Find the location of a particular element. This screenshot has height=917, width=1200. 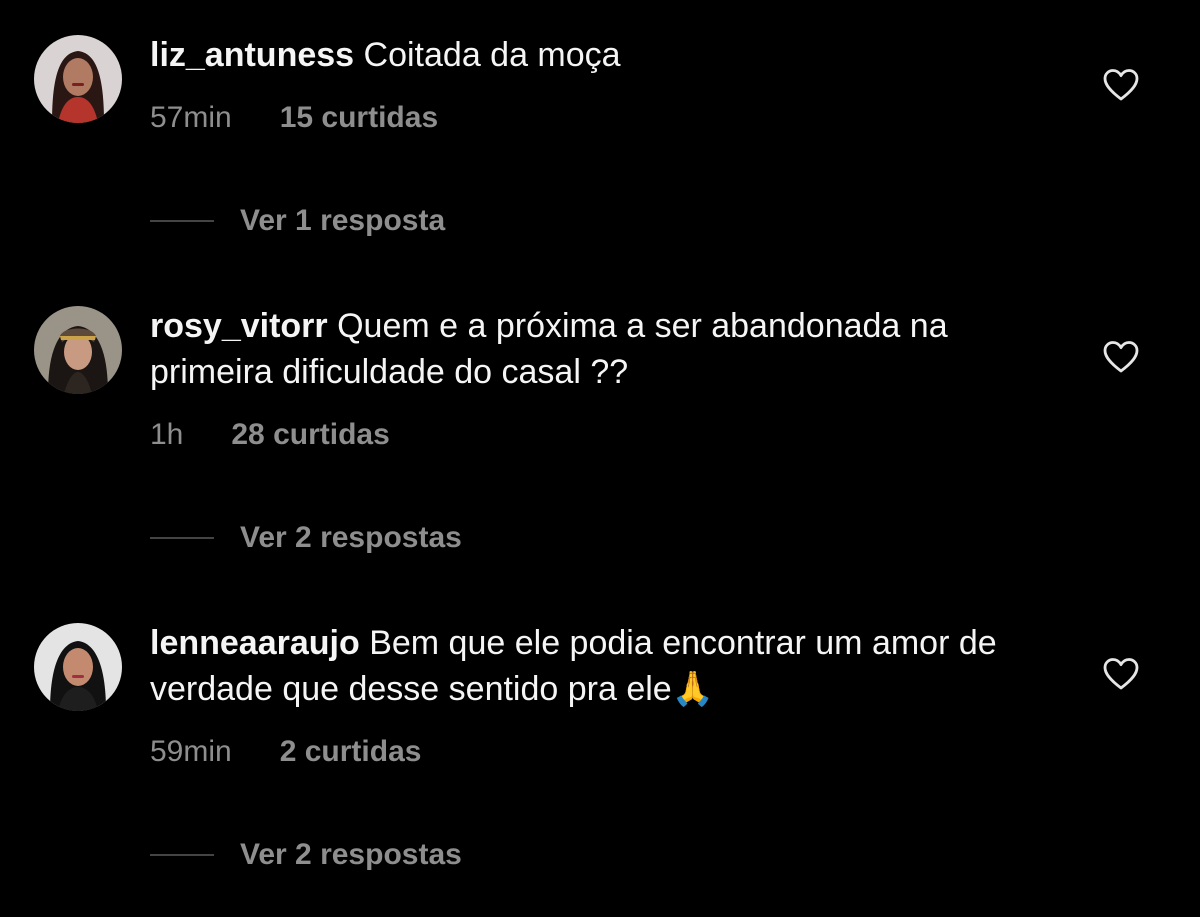

avatar is located at coordinates (78, 667).